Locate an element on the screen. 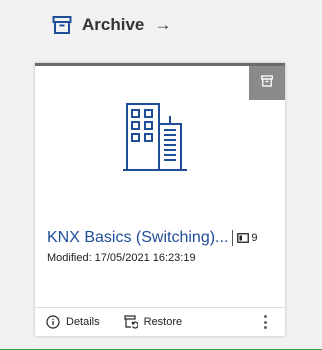  info-icon is located at coordinates (53, 322).